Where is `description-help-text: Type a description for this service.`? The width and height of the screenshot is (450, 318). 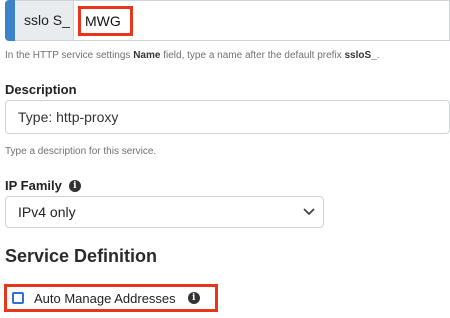
description-help-text: Type a description for this service. is located at coordinates (81, 151).